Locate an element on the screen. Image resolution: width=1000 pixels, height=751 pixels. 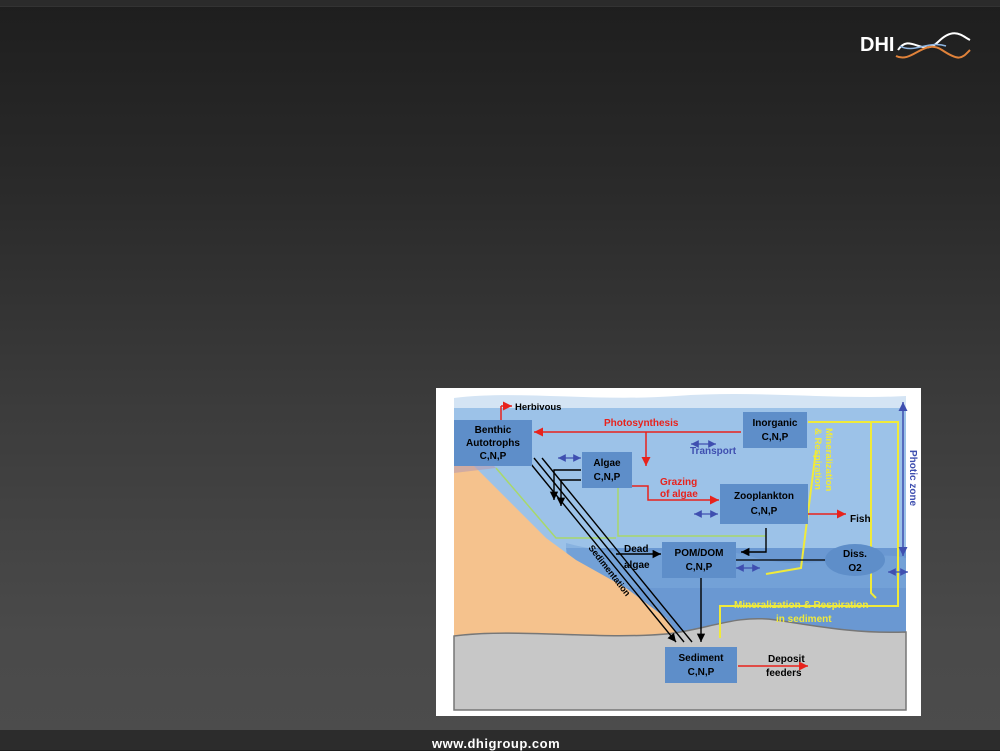
logo-text: DHI is located at coordinates (877, 45).